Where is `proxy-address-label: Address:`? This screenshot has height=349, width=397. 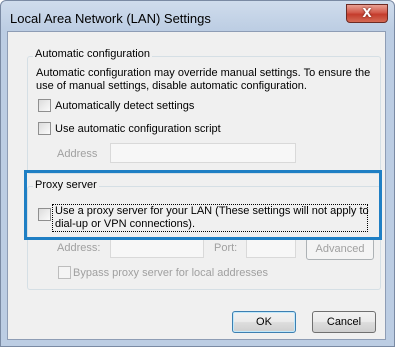
proxy-address-label: Address: is located at coordinates (79, 248).